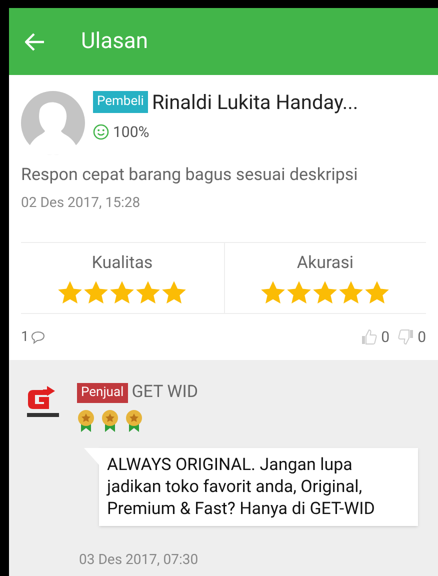  Describe the element at coordinates (53, 123) in the screenshot. I see `avatar-icon` at that location.